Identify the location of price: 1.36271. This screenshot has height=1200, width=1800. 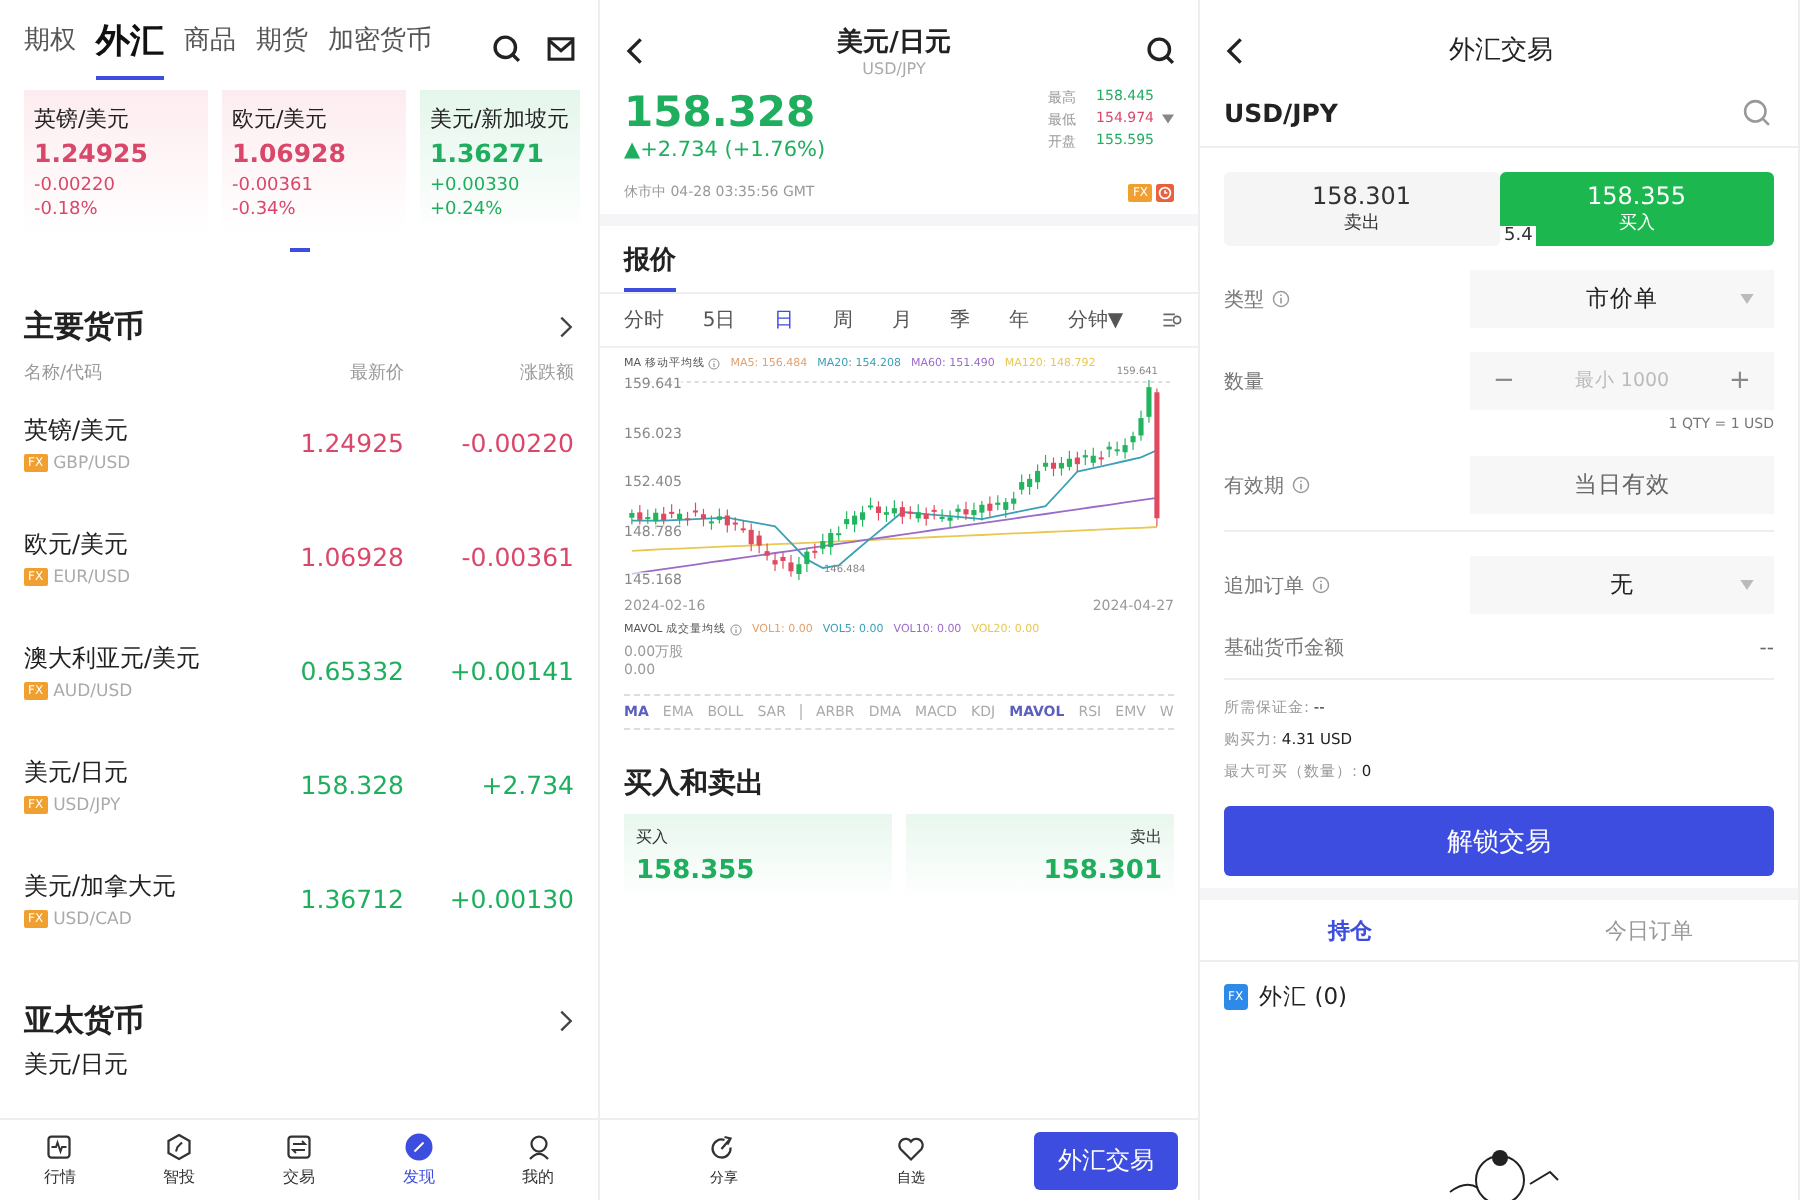
(488, 153).